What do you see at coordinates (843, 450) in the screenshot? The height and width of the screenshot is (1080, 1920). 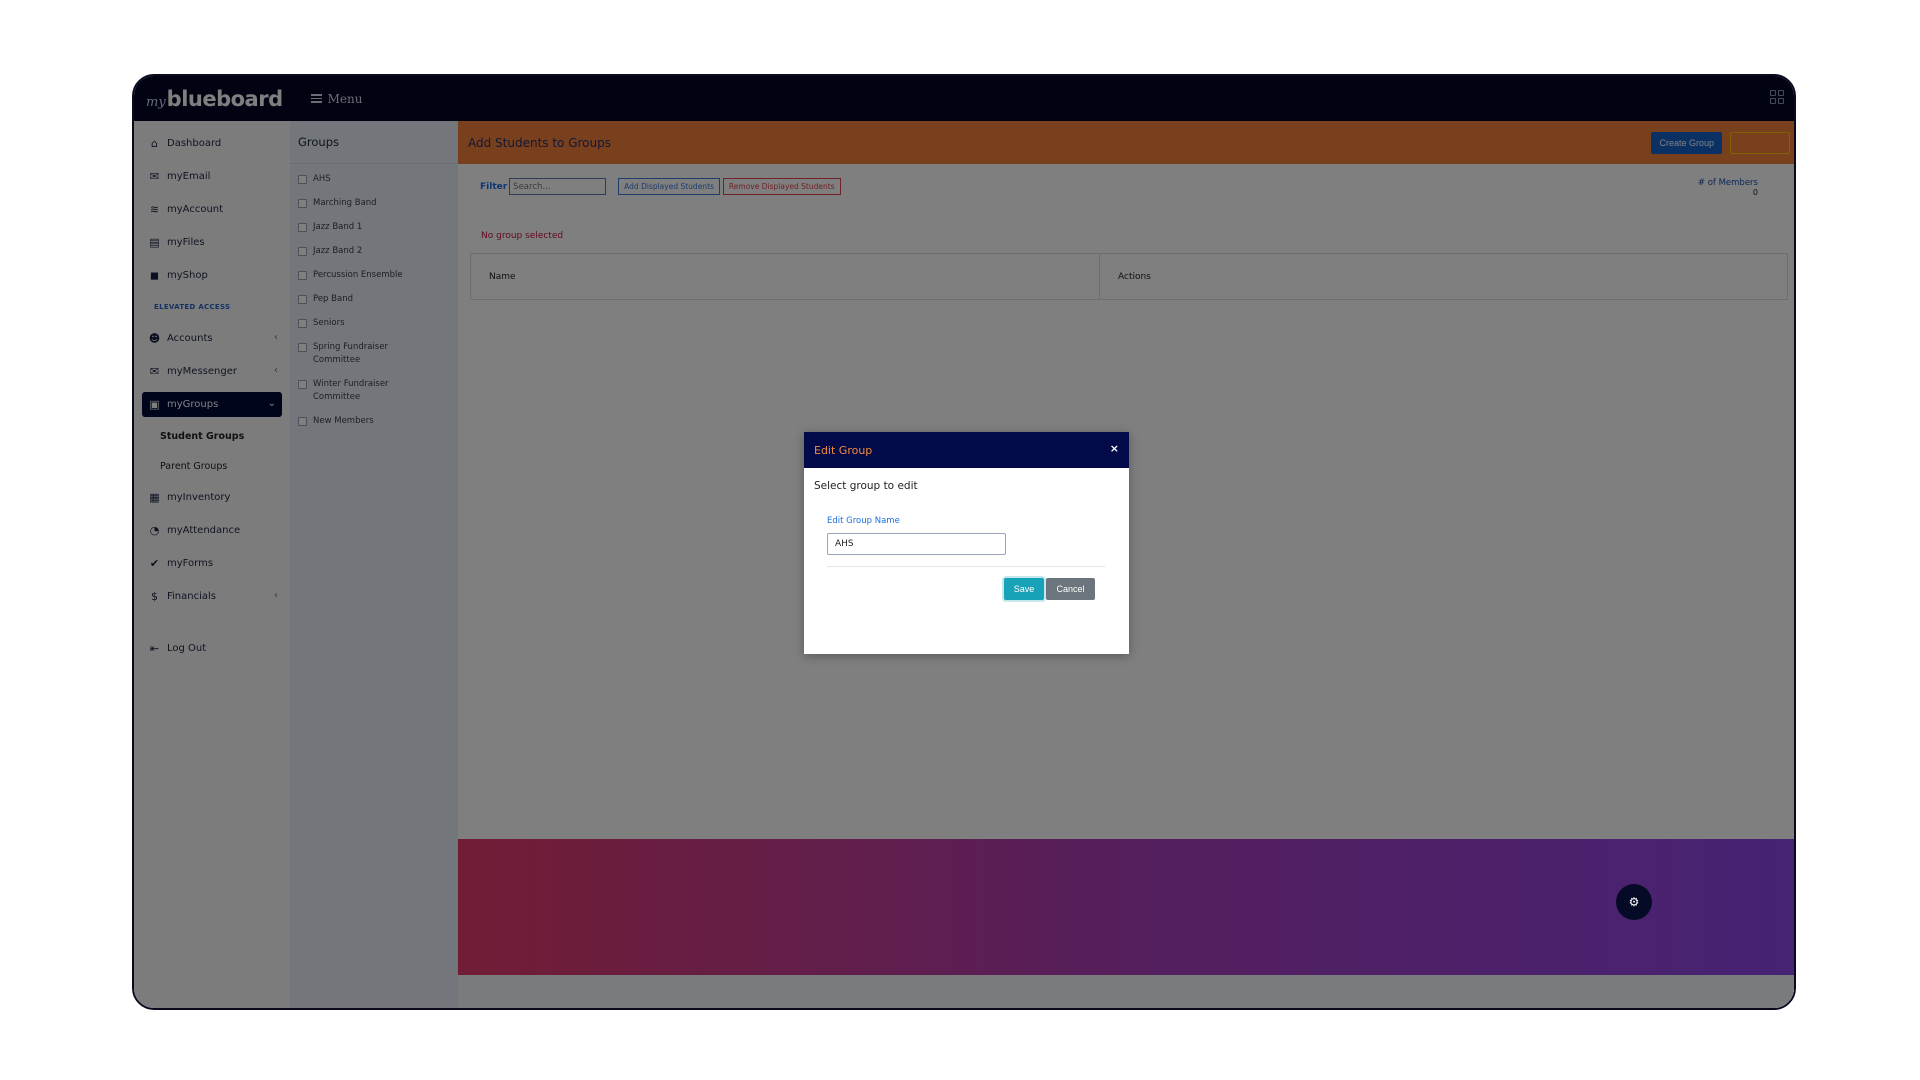 I see `modal-title: Edit Group` at bounding box center [843, 450].